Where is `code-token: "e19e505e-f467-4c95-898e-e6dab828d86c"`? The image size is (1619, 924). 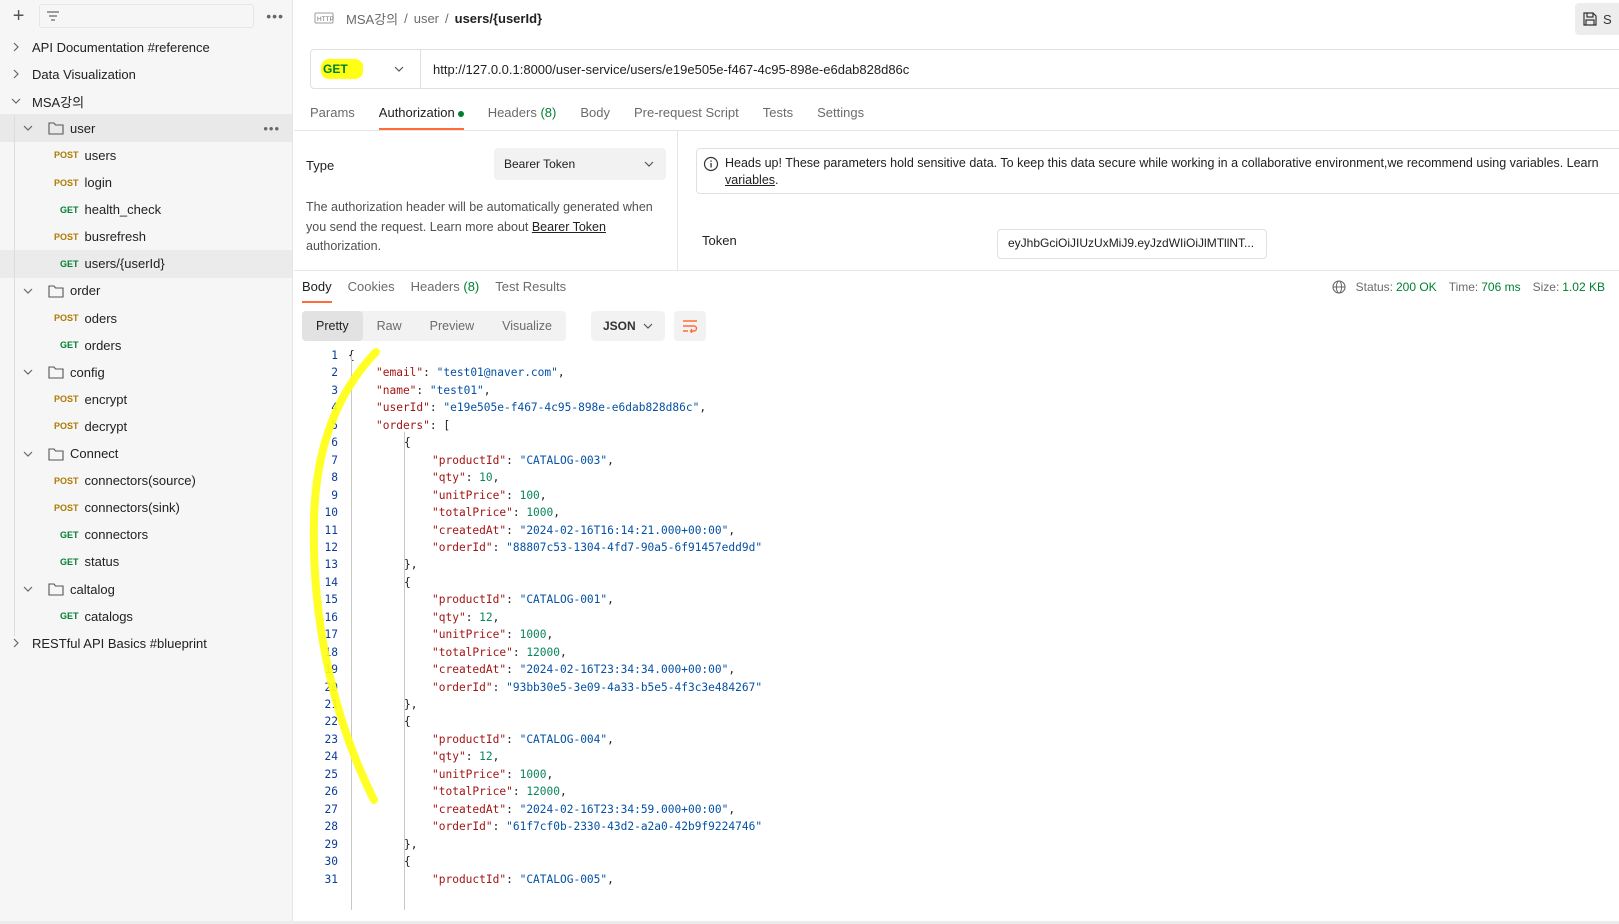 code-token: "e19e505e-f467-4c95-898e-e6dab828d86c" is located at coordinates (571, 408).